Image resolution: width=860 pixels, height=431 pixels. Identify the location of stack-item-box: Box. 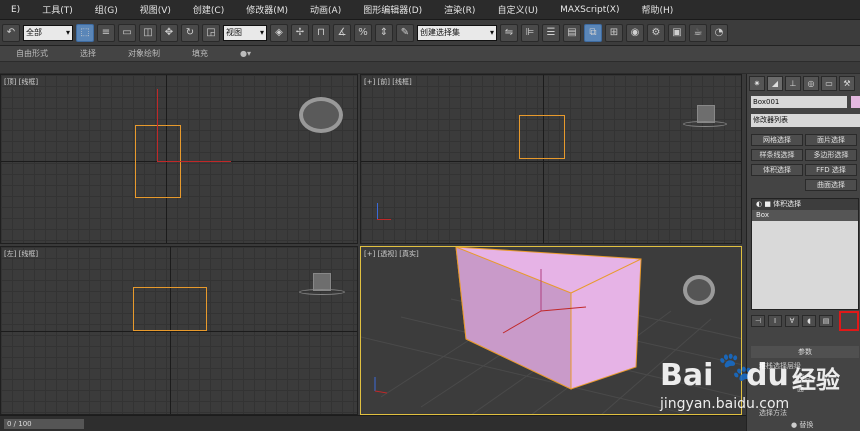
(805, 215).